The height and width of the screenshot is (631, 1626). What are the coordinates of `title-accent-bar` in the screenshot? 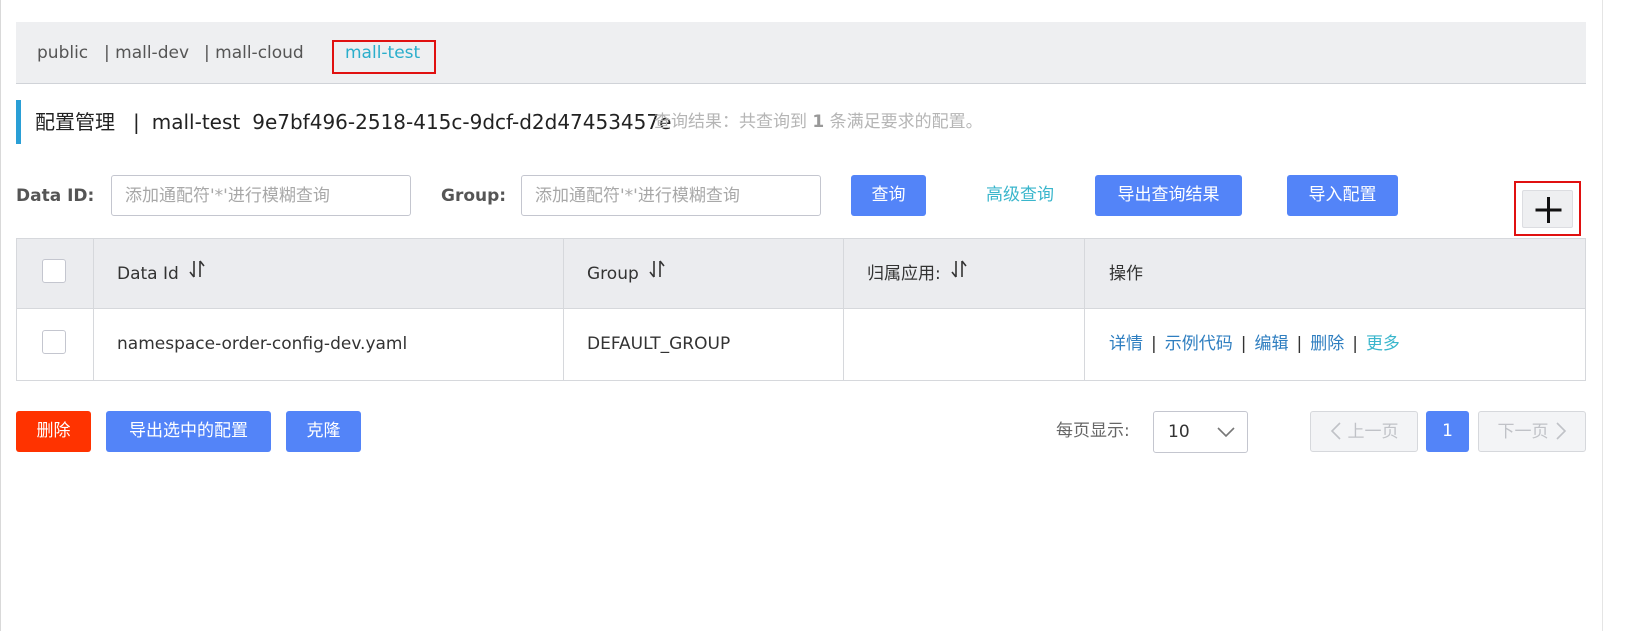 It's located at (18, 122).